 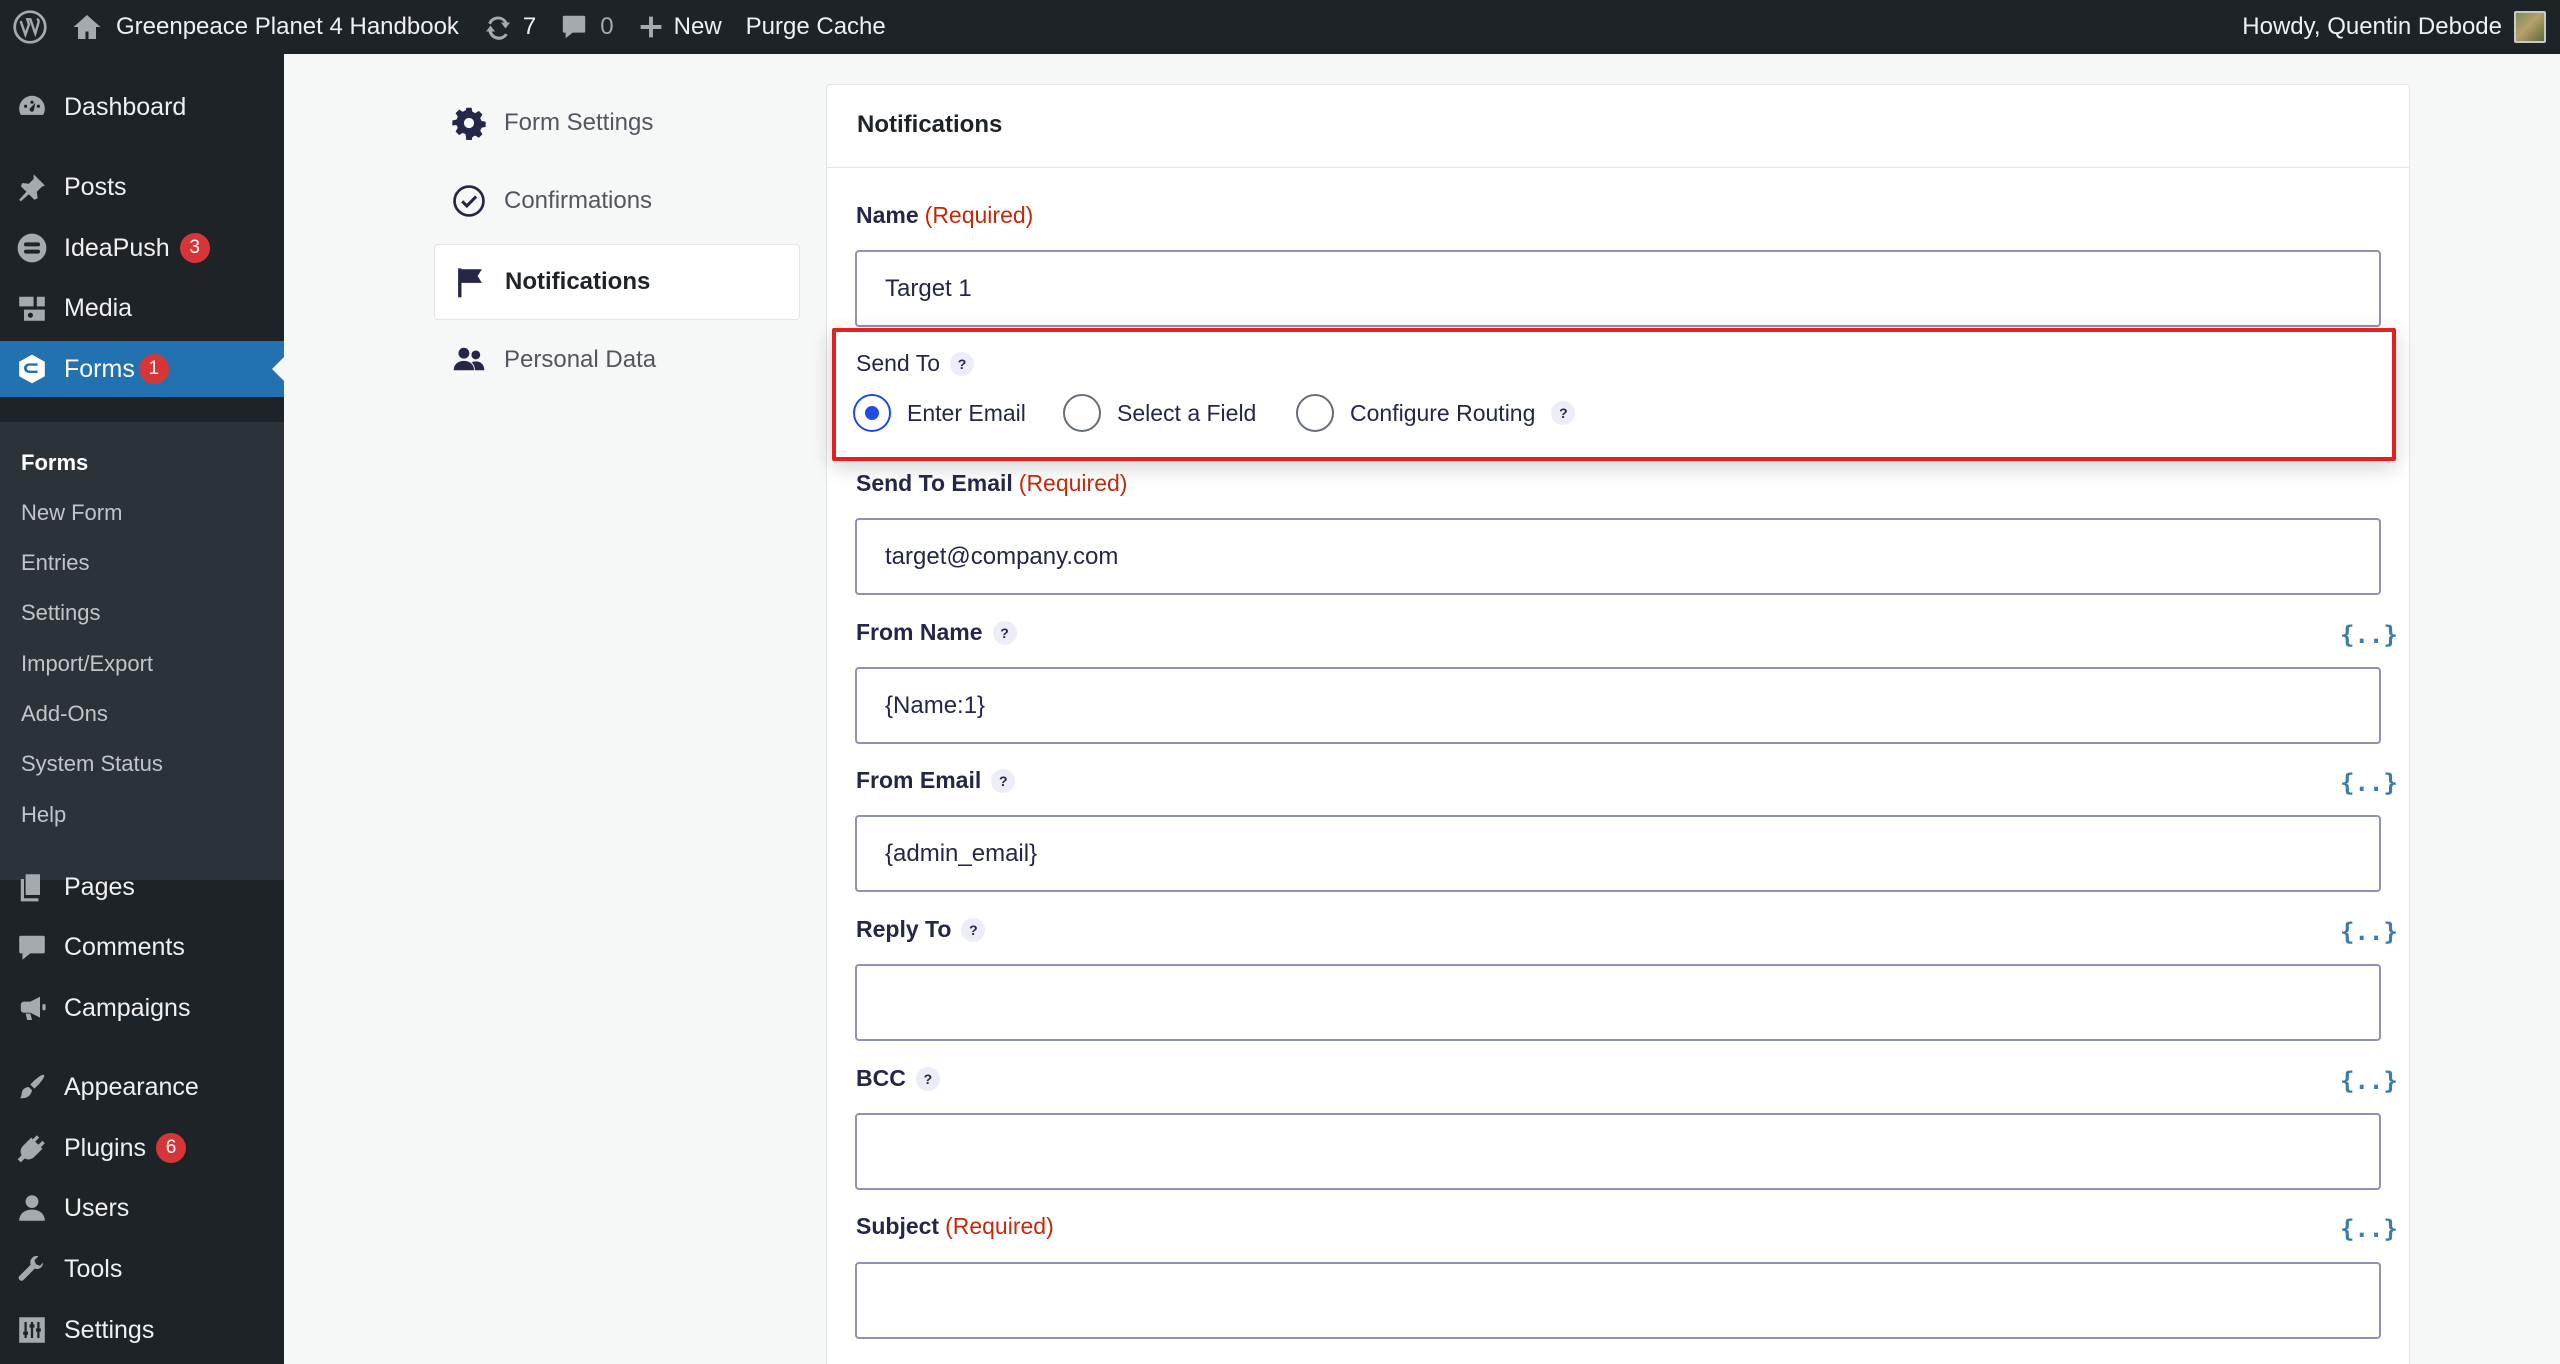 What do you see at coordinates (979, 215) in the screenshot?
I see `required-marker: (Required)` at bounding box center [979, 215].